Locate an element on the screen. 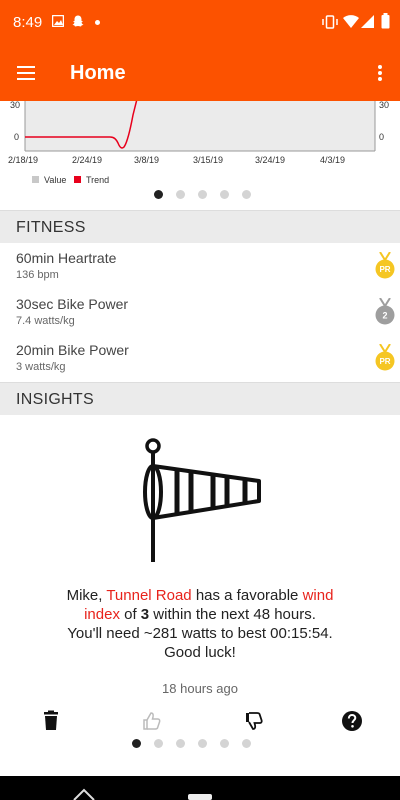 This screenshot has height=800, width=400. silver-medal-icon: 2 is located at coordinates (385, 311).